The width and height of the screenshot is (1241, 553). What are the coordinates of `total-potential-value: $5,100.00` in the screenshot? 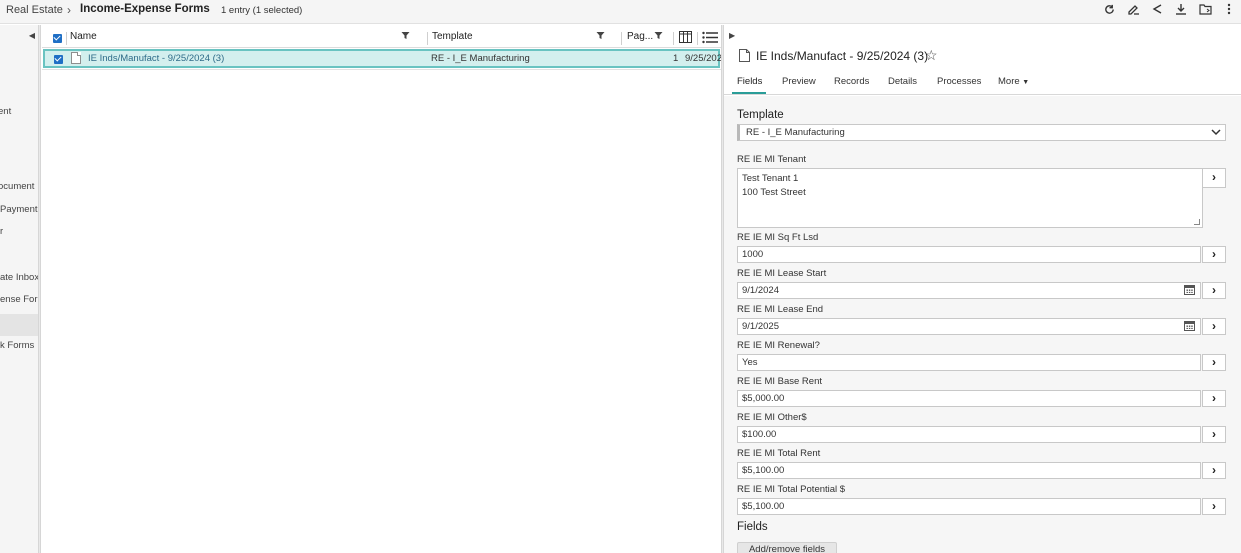 It's located at (763, 506).